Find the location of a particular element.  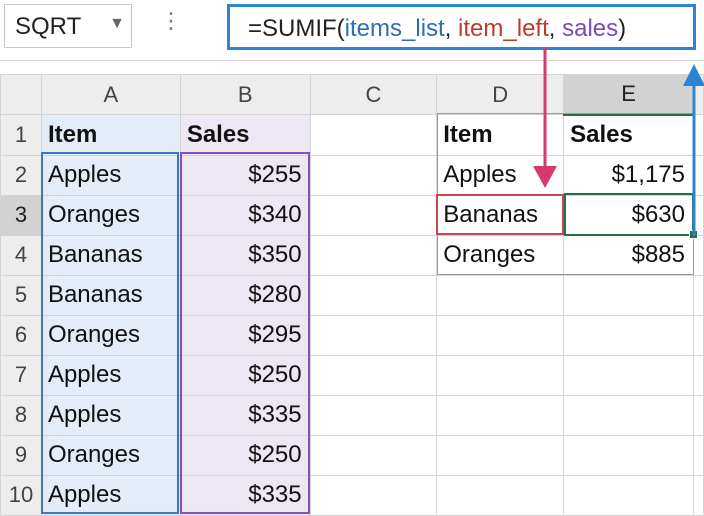

formula-link-arrowhead-icon is located at coordinates (693, 75).